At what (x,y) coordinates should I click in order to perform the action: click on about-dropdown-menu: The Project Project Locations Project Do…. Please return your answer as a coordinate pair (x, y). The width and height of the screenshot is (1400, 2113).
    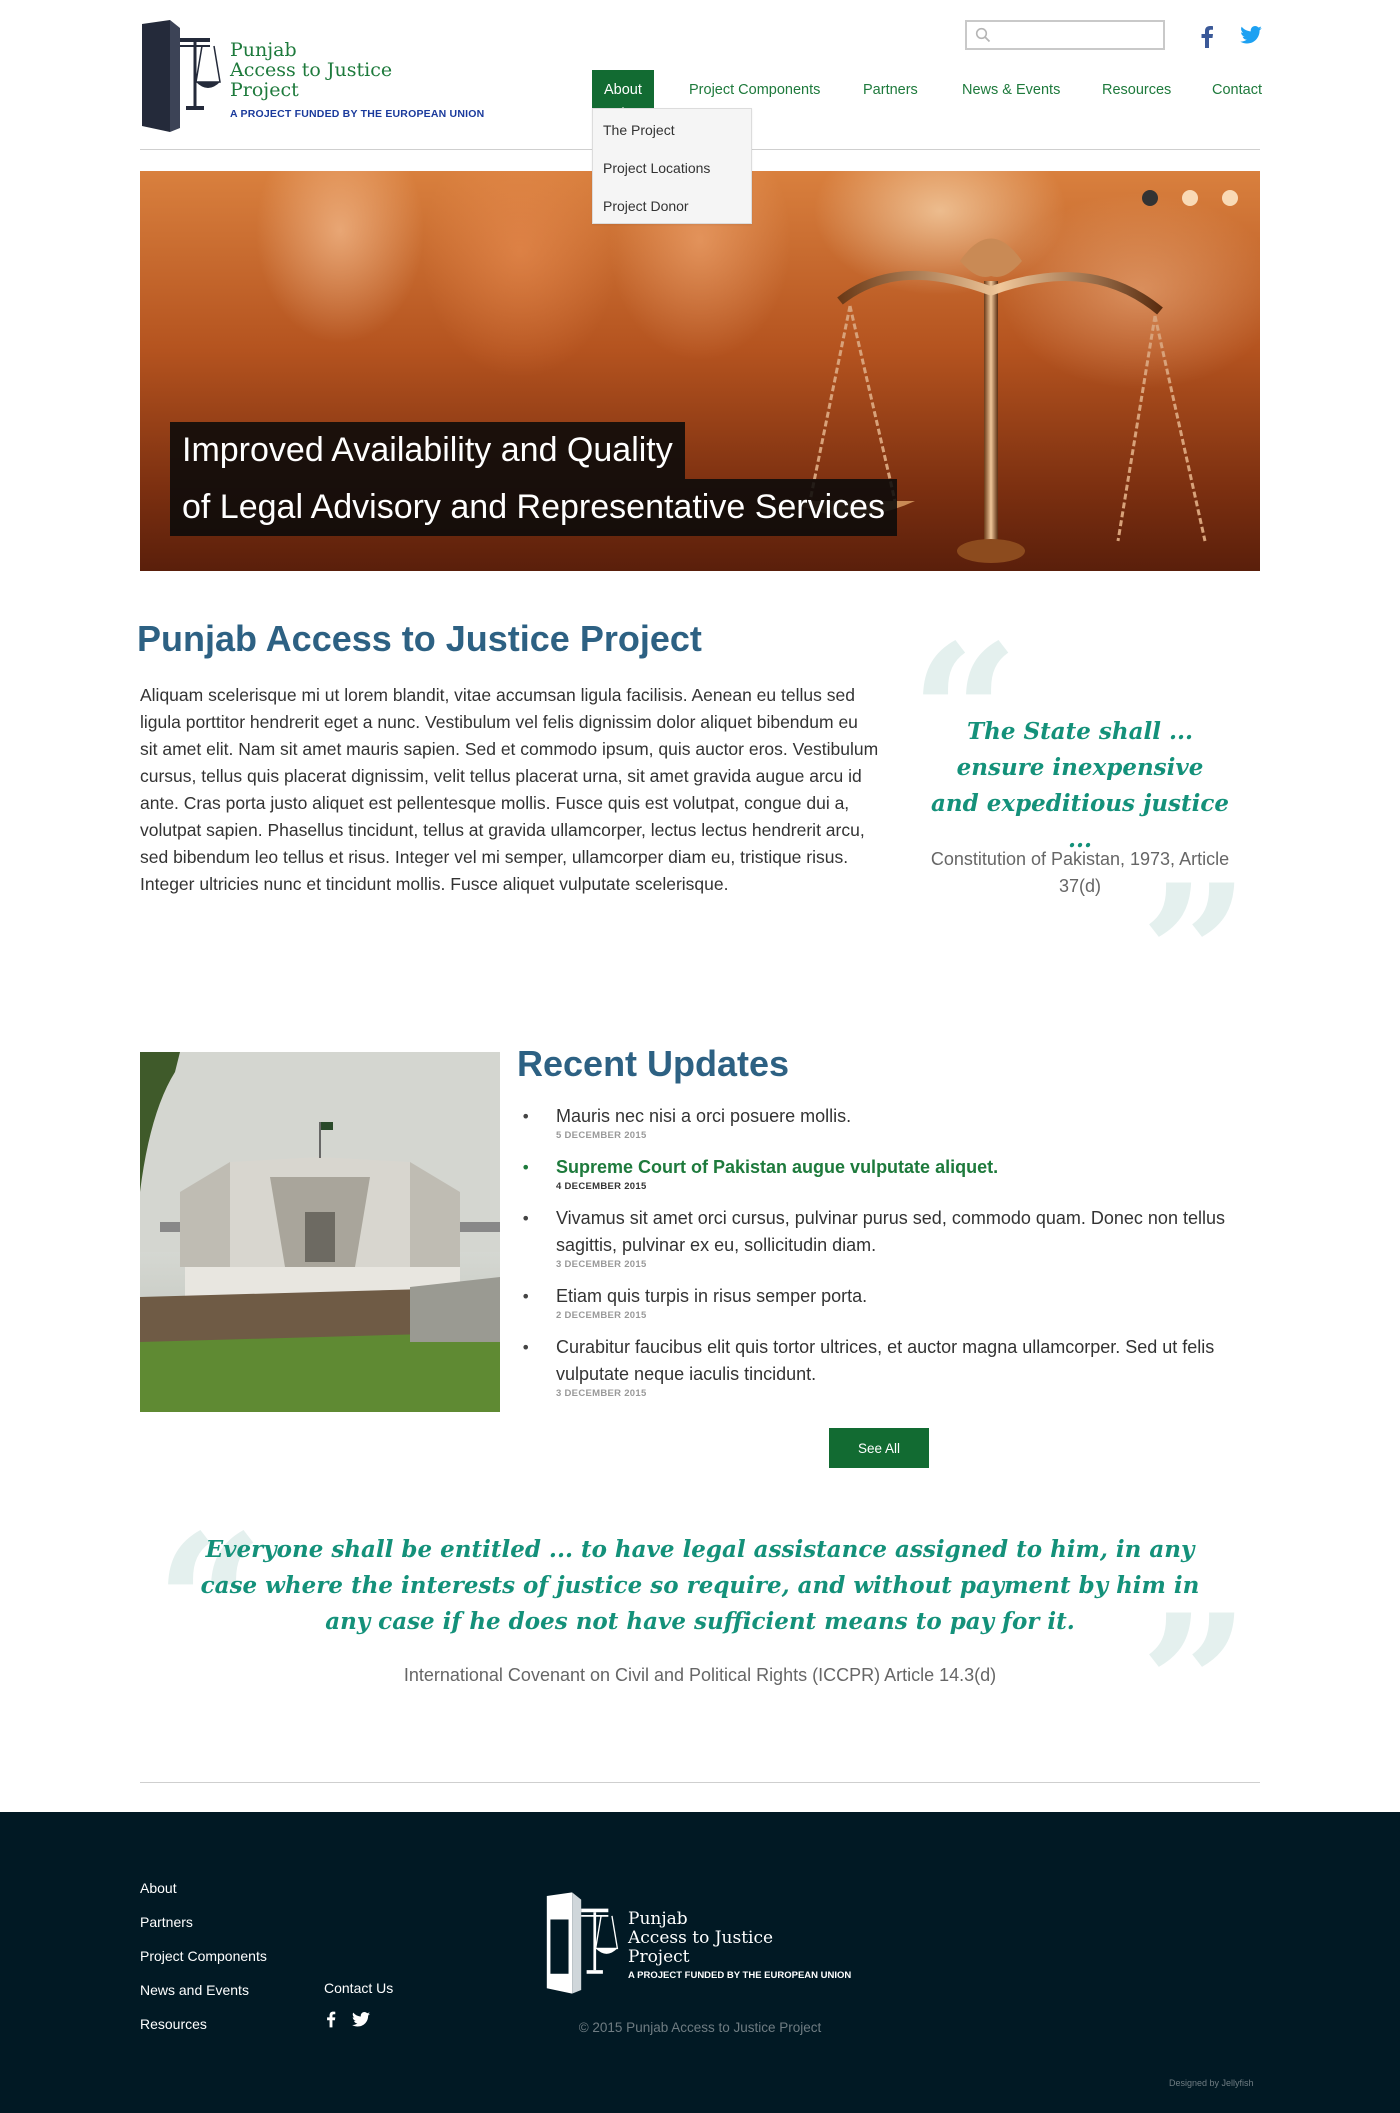
    Looking at the image, I should click on (672, 166).